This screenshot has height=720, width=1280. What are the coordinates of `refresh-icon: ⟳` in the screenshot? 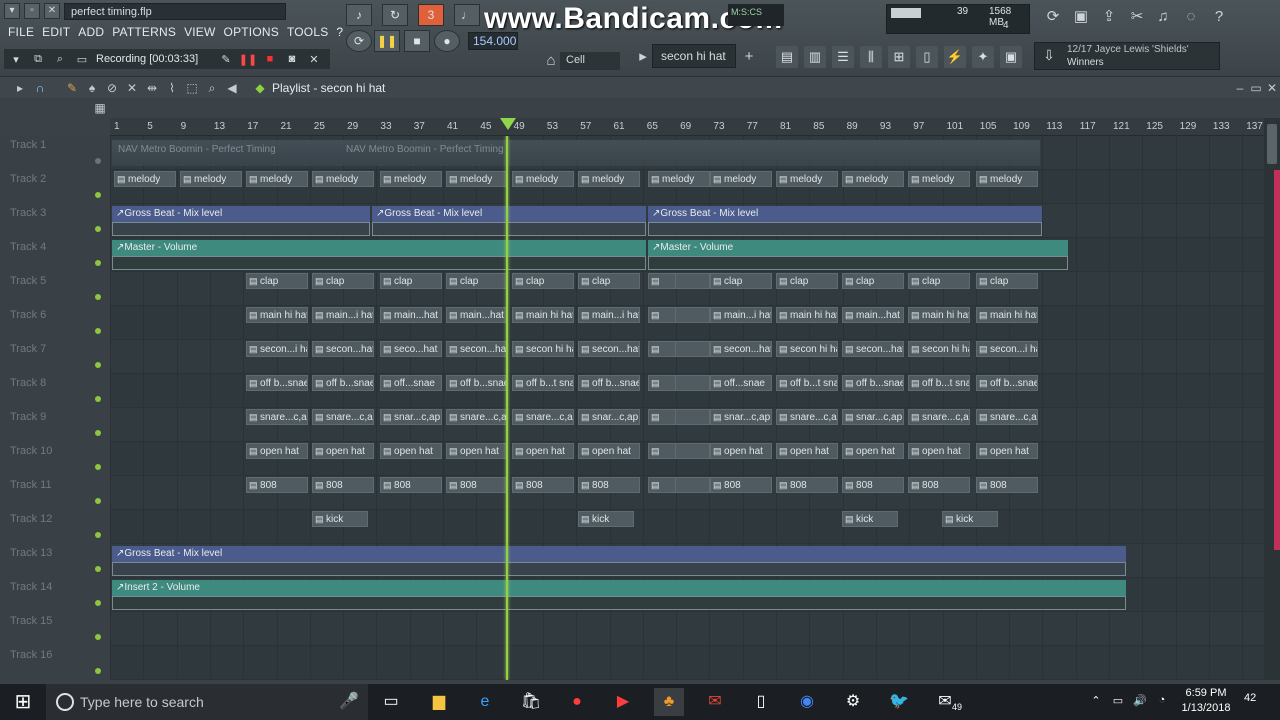 It's located at (1053, 17).